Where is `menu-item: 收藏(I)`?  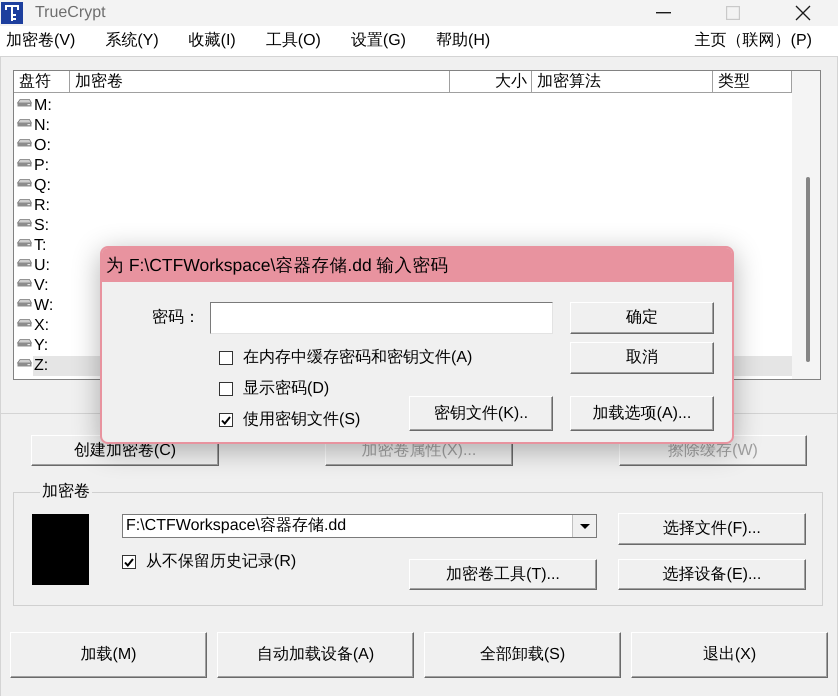 menu-item: 收藏(I) is located at coordinates (212, 41).